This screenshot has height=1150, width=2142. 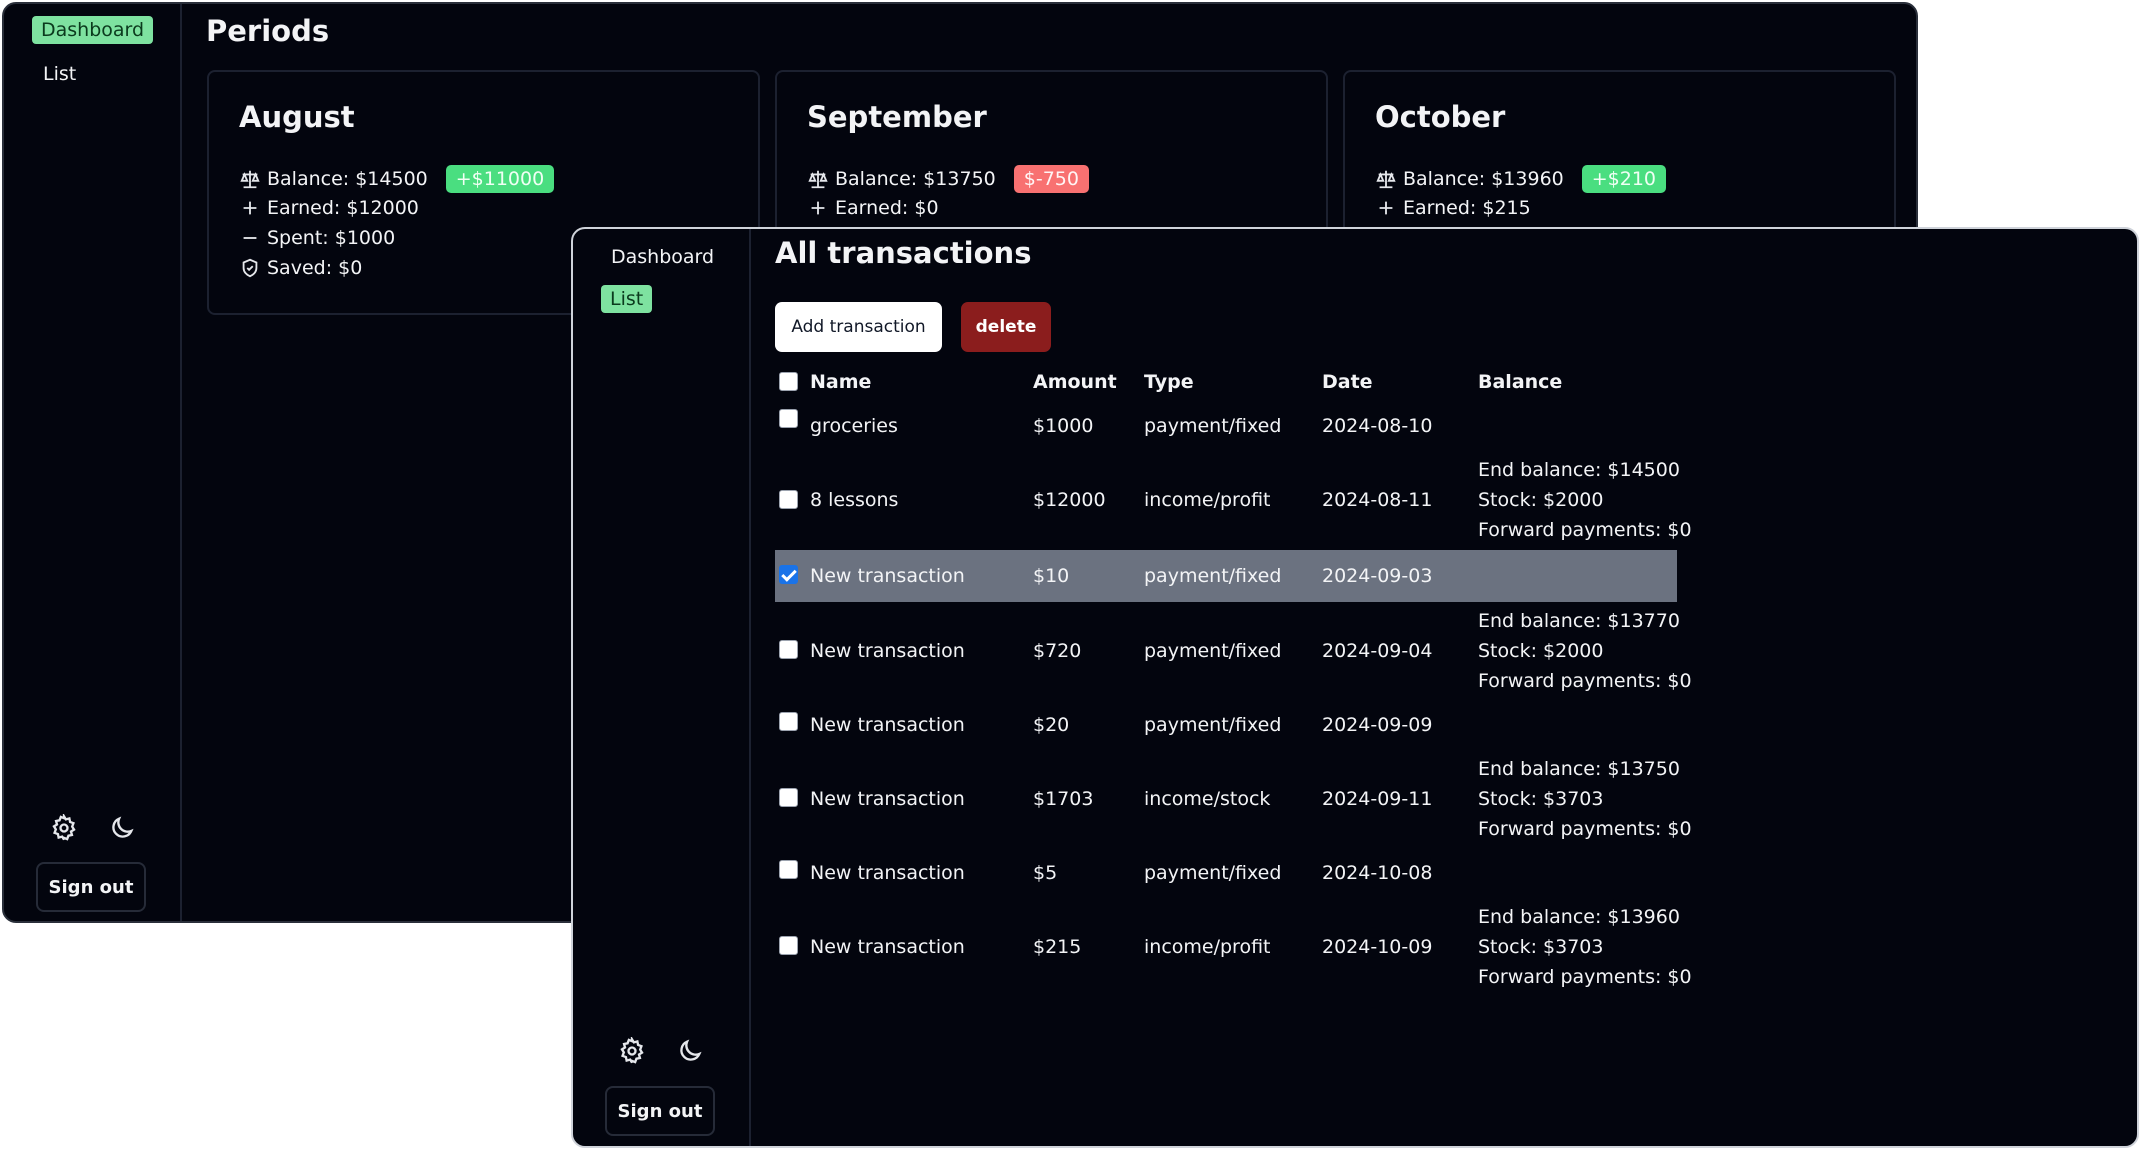 What do you see at coordinates (1377, 725) in the screenshot?
I see `cell-date: 2024-09-09` at bounding box center [1377, 725].